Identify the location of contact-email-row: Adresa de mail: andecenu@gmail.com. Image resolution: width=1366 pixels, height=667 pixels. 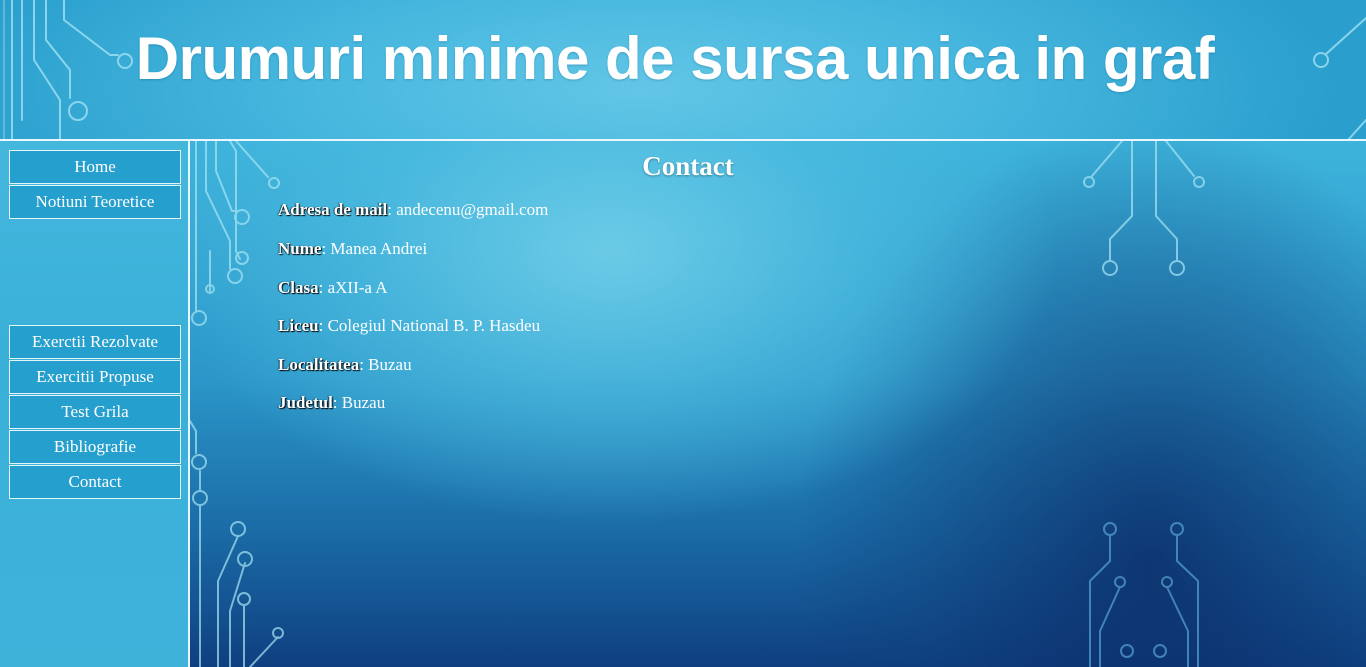
(413, 210).